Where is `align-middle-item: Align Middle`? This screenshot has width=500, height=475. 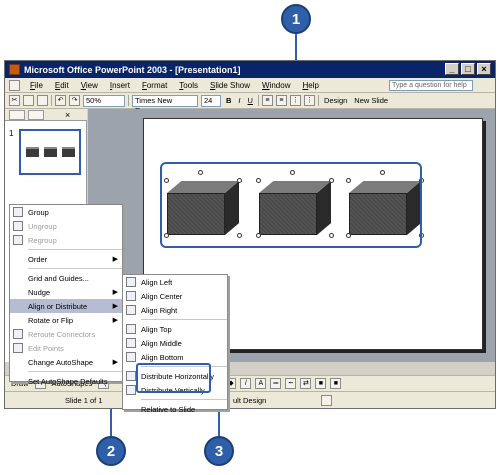
align-middle-item: Align Middle is located at coordinates (175, 343).